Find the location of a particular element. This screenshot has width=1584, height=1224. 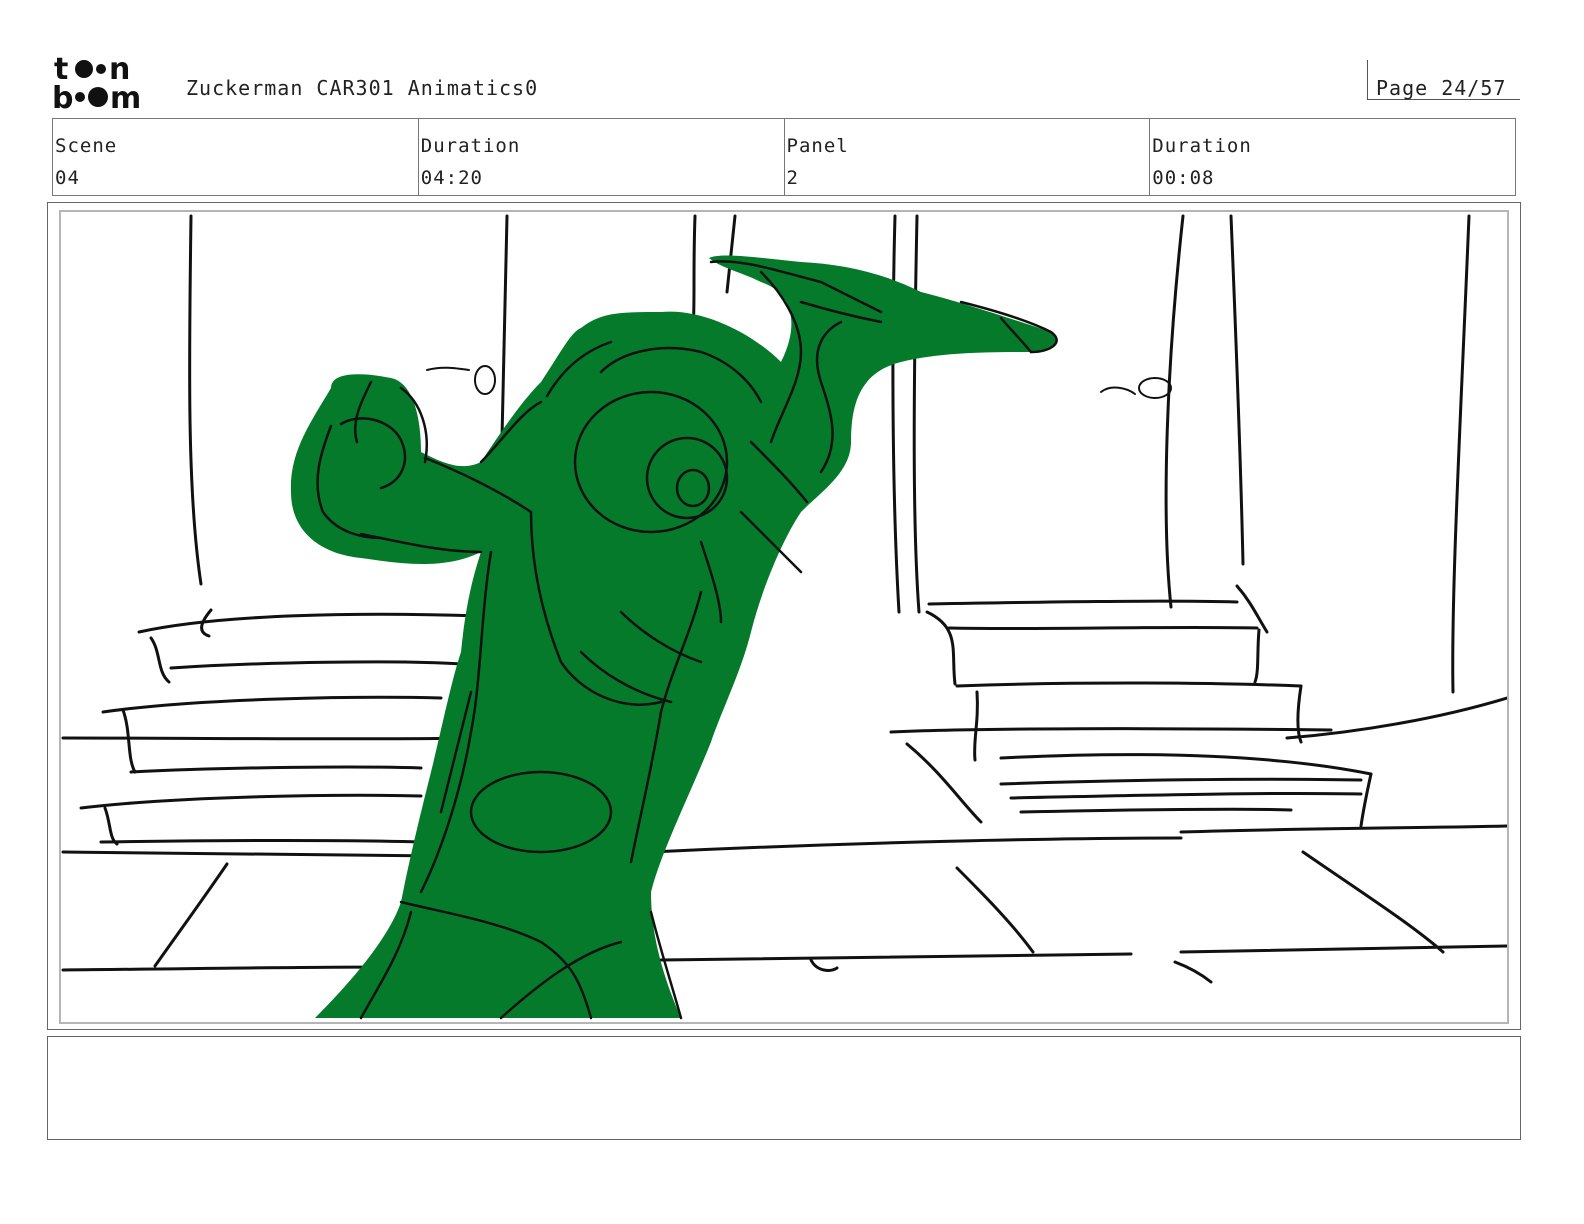

panel-duration-label: Duration is located at coordinates (1202, 146).